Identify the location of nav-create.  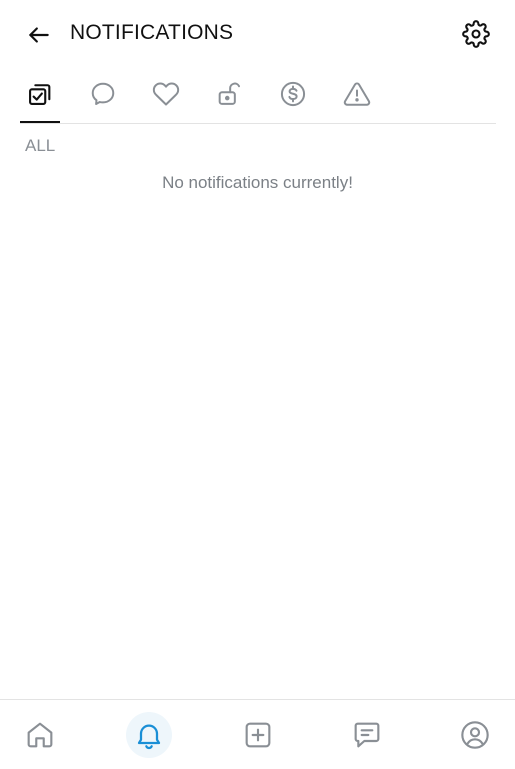
(258, 735).